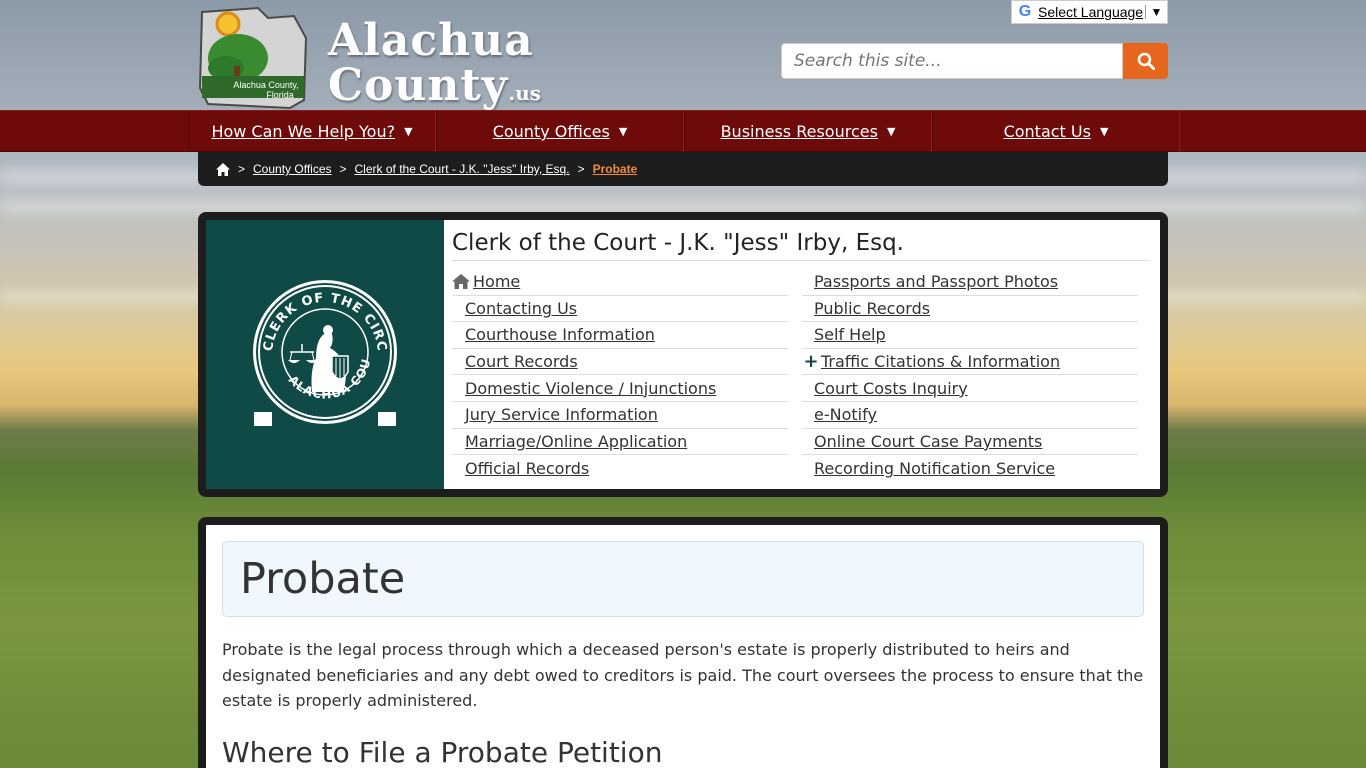 Image resolution: width=1366 pixels, height=768 pixels. Describe the element at coordinates (808, 131) in the screenshot. I see `nav-item-business-resources: Business Resources ▼` at that location.